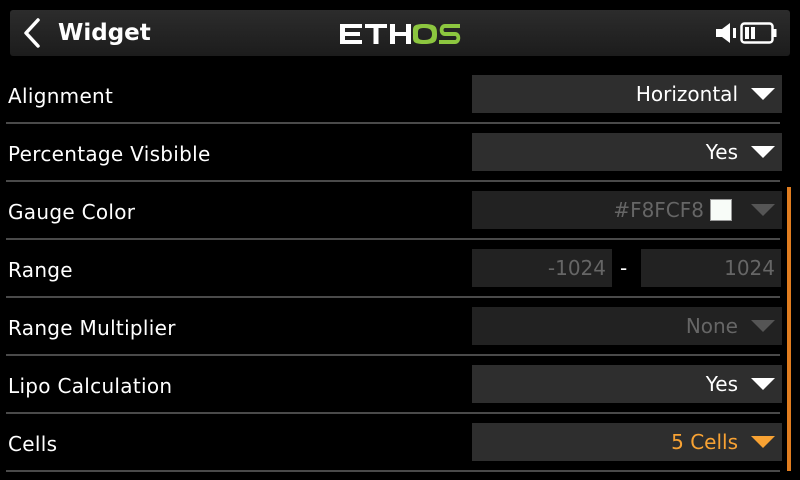 Image resolution: width=800 pixels, height=480 pixels. I want to click on gauge-color-label: Gauge Color, so click(72, 212).